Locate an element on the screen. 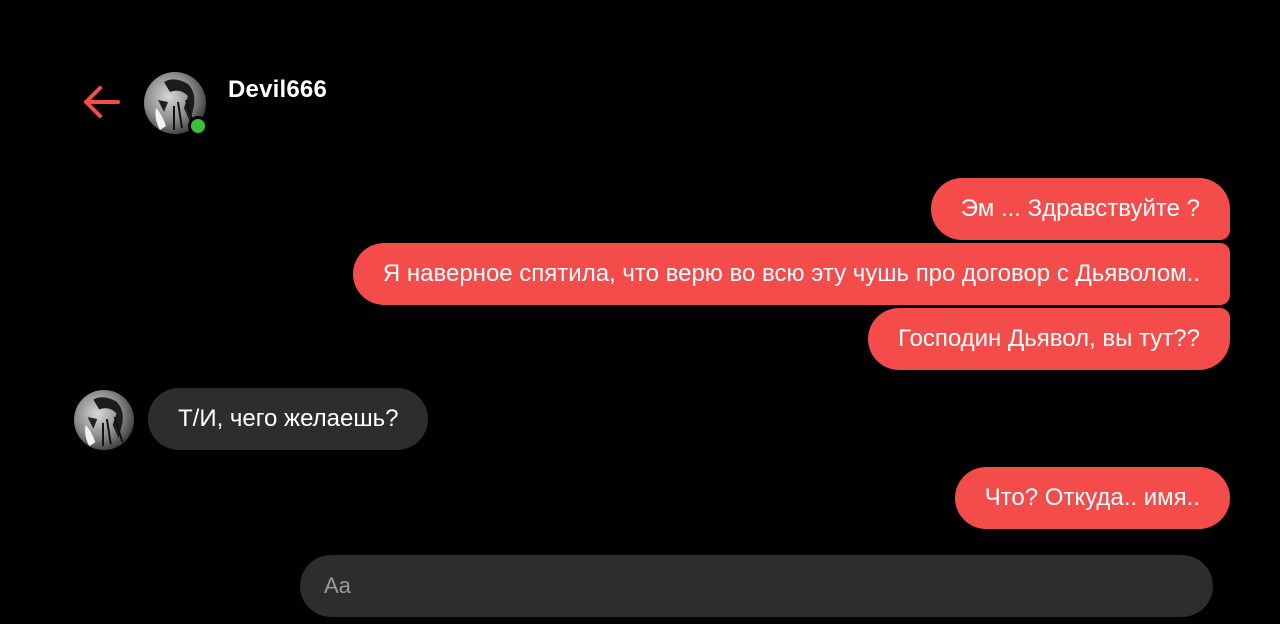 The width and height of the screenshot is (1280, 624). message-bubble-incoming: Т/И, чего желаешь? is located at coordinates (288, 419).